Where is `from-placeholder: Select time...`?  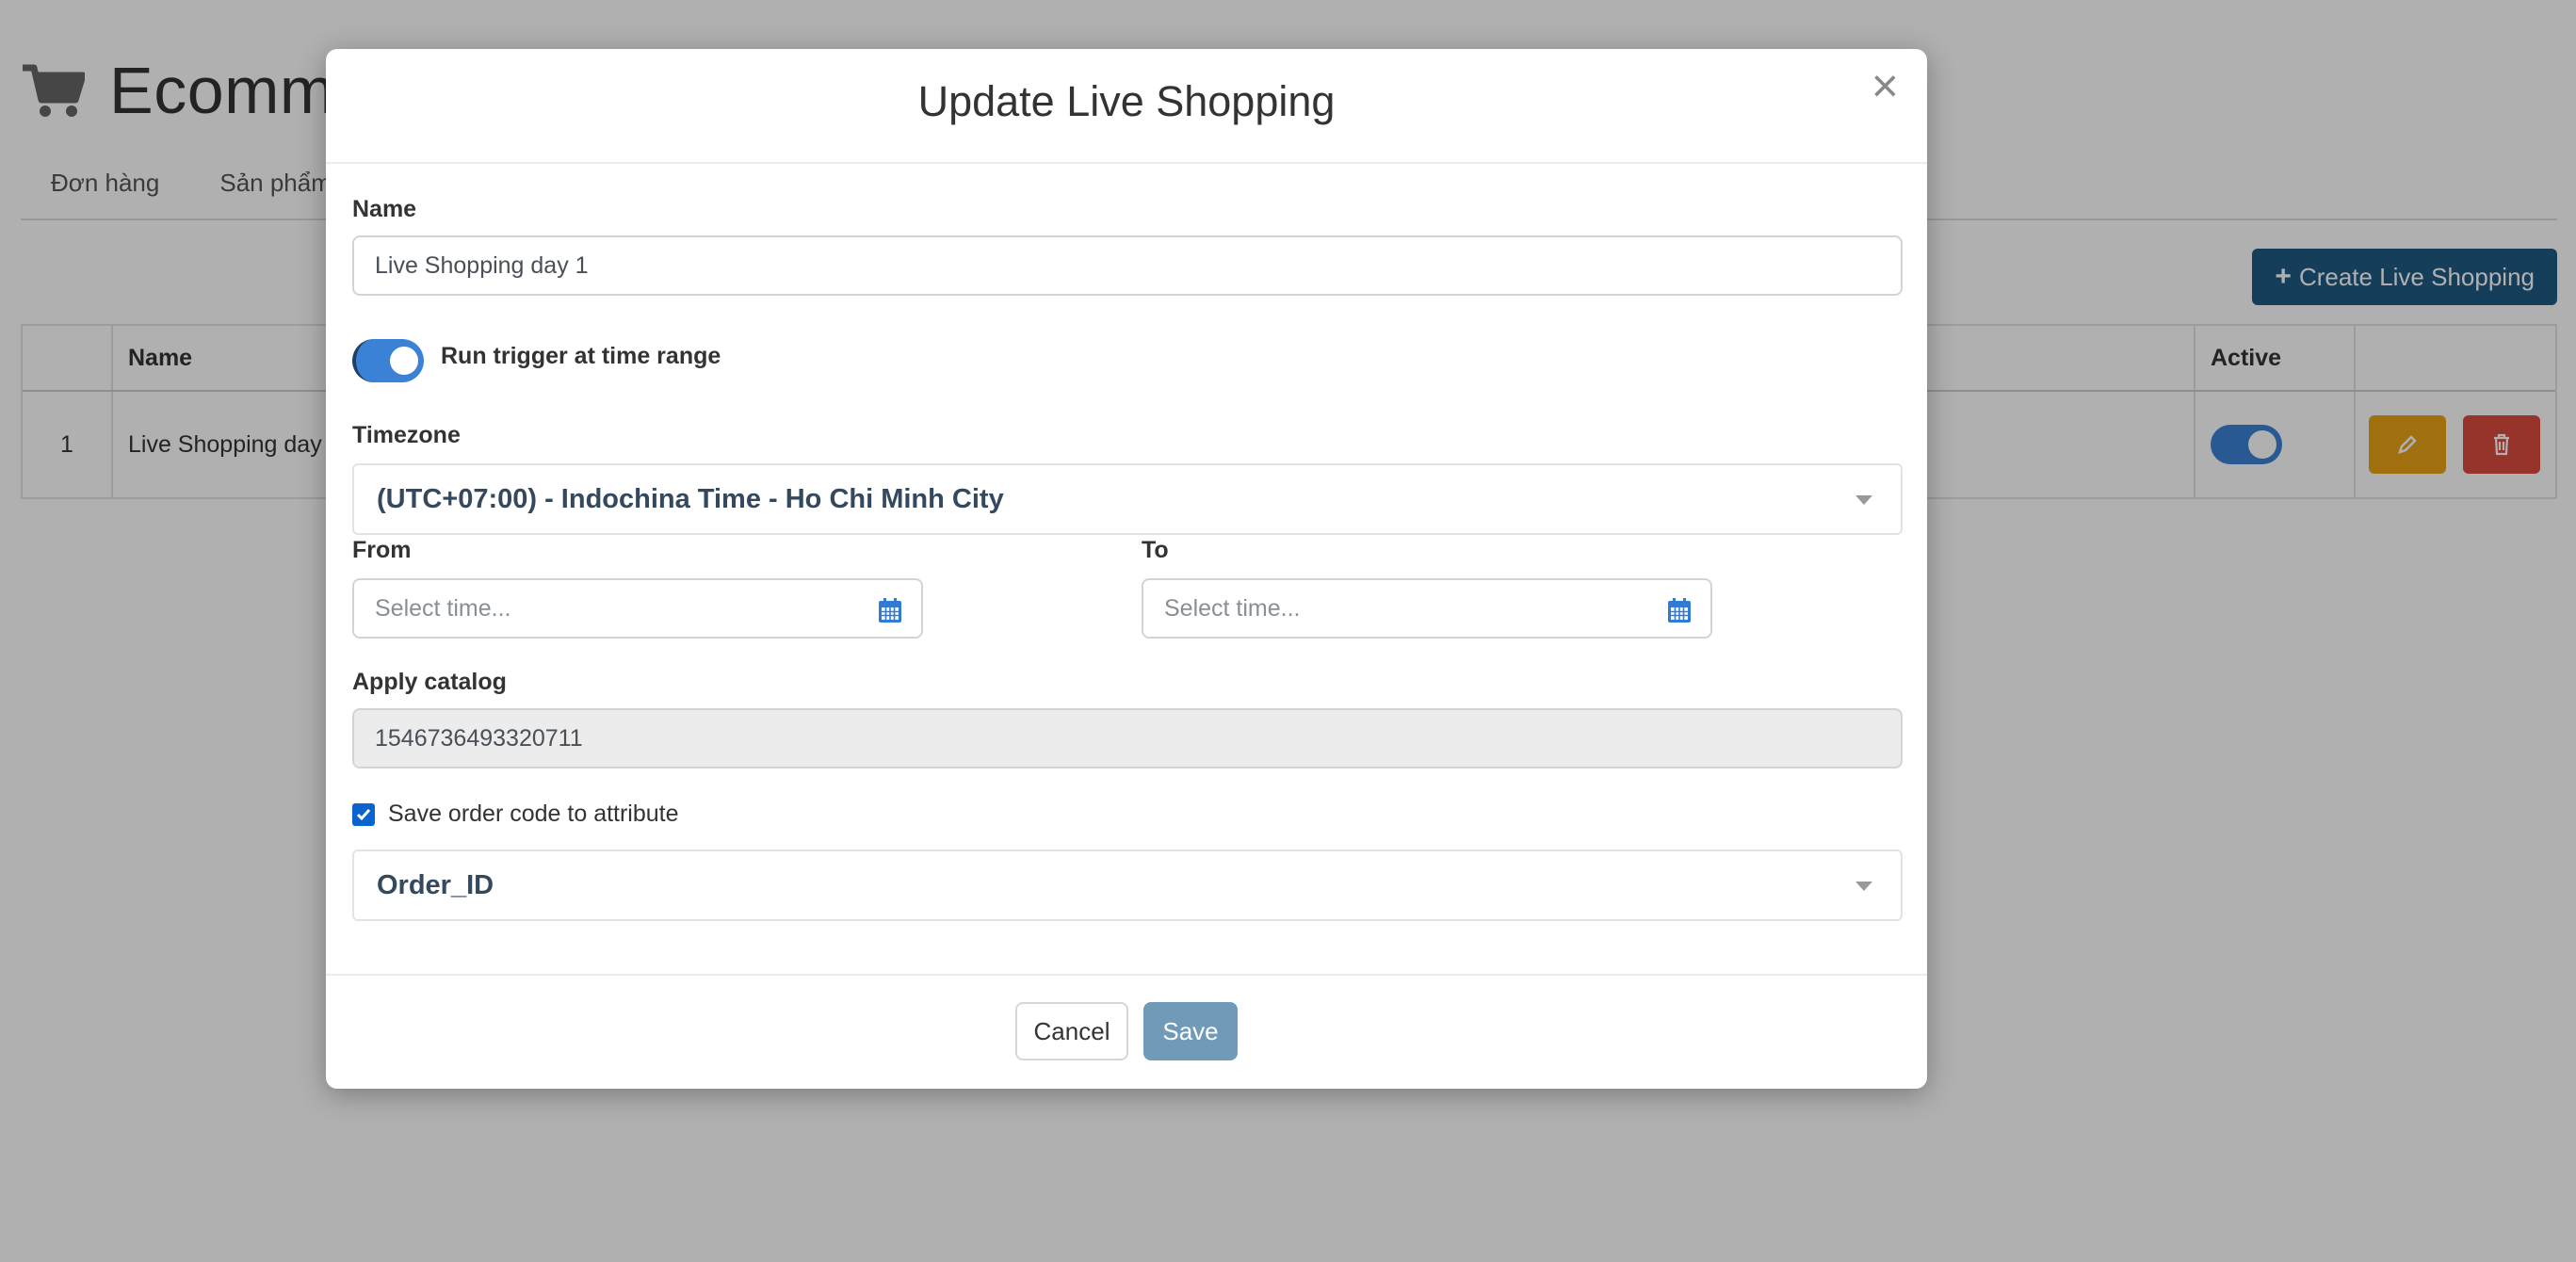 from-placeholder: Select time... is located at coordinates (443, 608).